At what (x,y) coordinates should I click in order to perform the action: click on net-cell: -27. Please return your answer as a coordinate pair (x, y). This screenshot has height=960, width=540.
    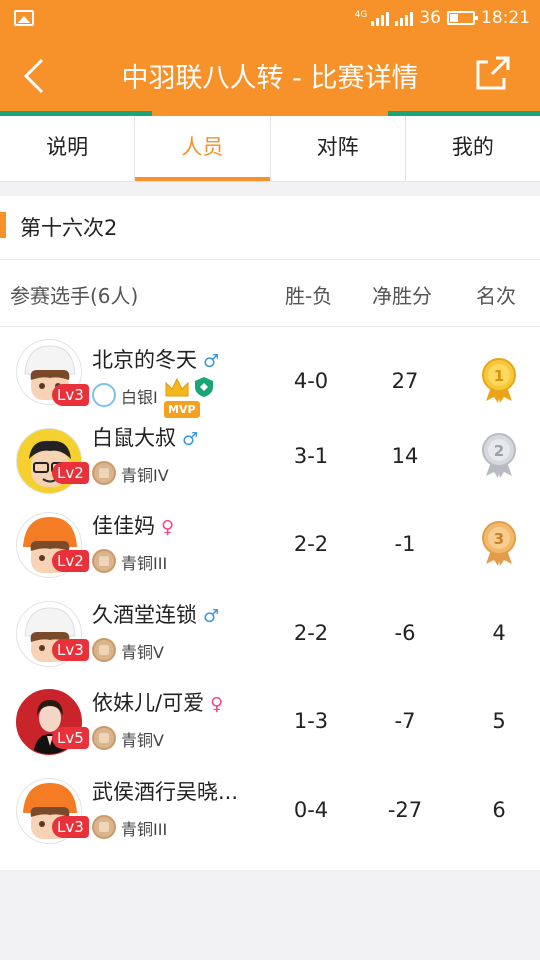
    Looking at the image, I should click on (405, 809).